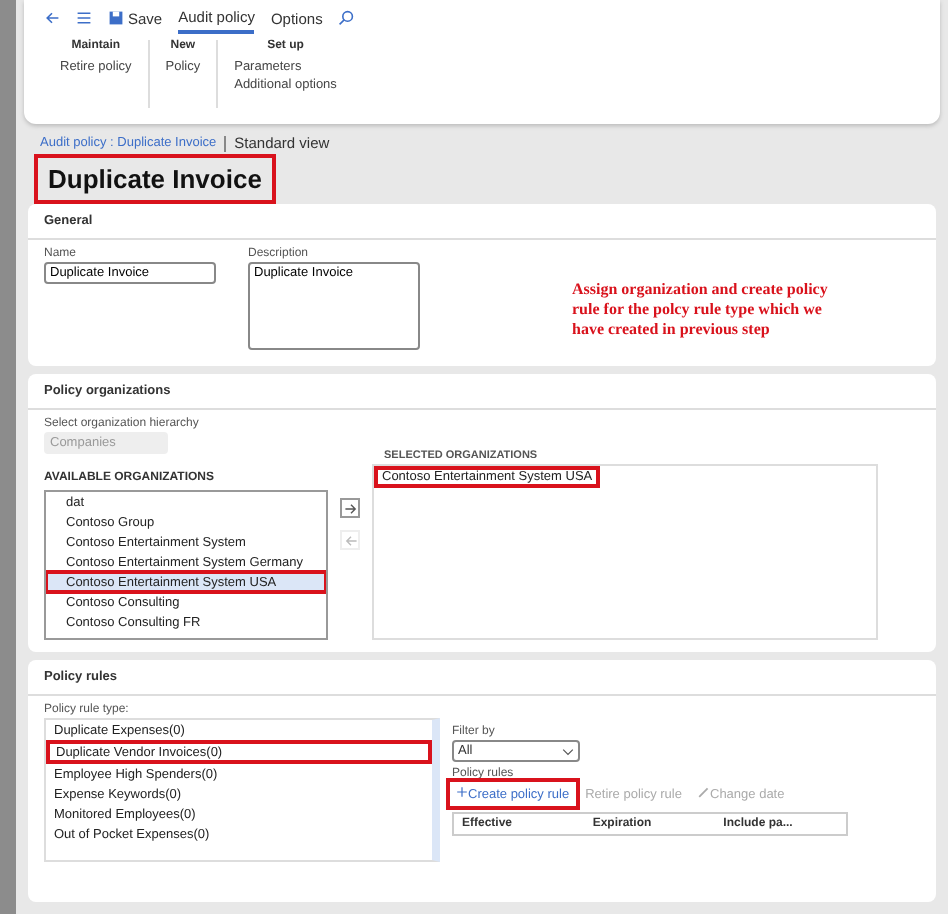 The width and height of the screenshot is (948, 914). Describe the element at coordinates (155, 179) in the screenshot. I see `page-title: Duplicate Invoice` at that location.